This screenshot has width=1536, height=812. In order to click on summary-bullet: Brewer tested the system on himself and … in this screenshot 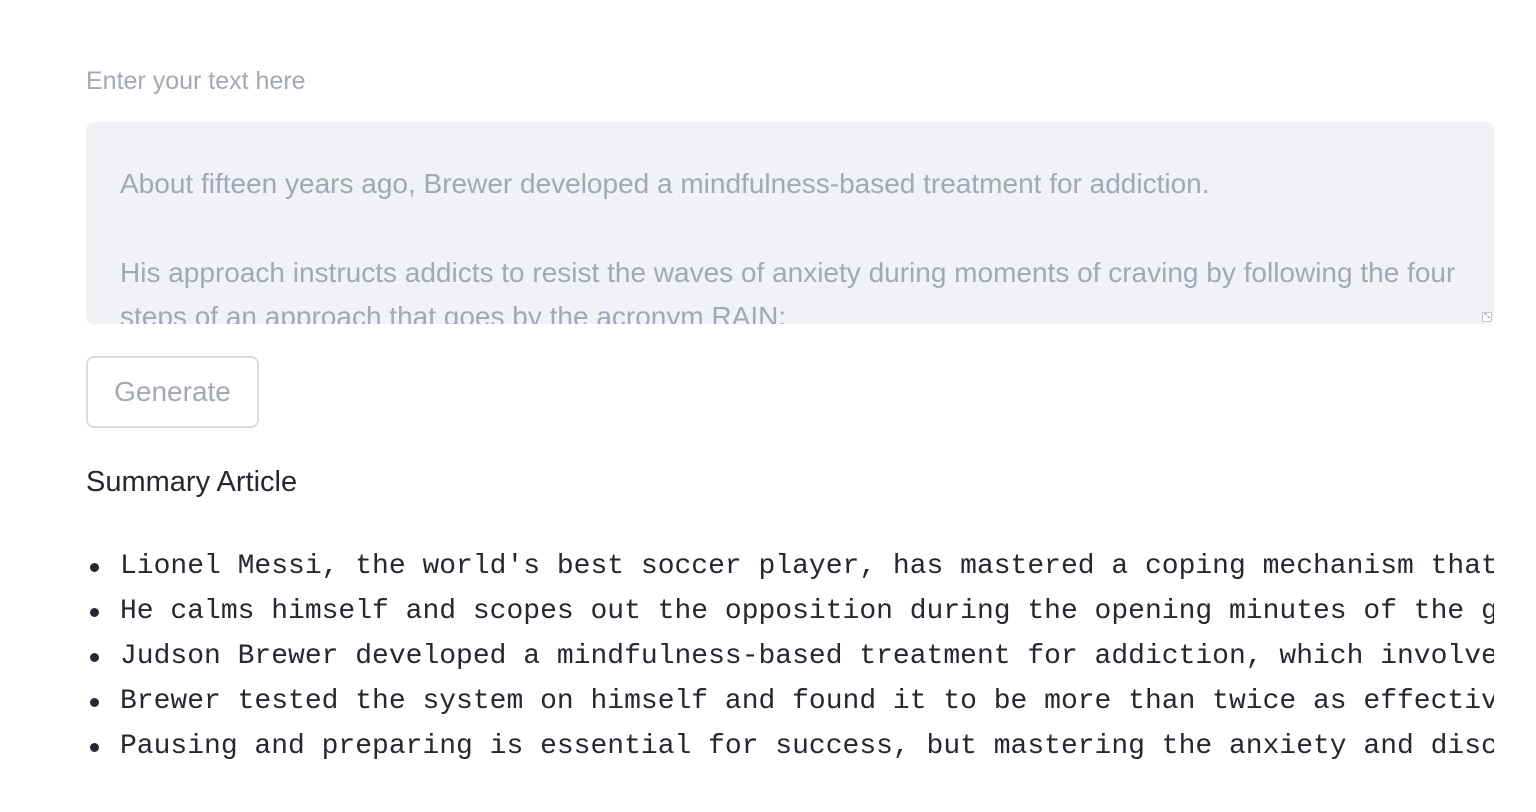, I will do `click(790, 701)`.